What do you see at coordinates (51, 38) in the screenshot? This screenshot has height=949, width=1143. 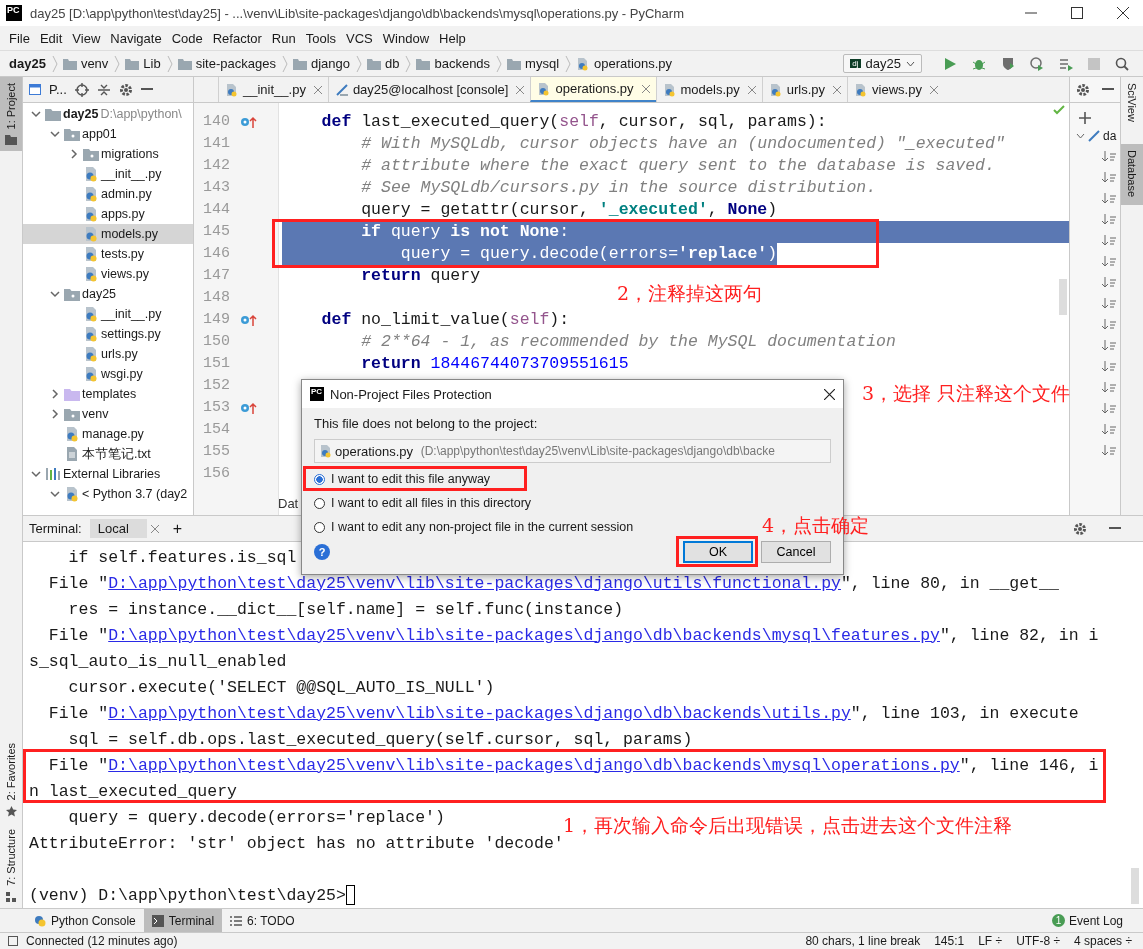 I see `menu-item: Edit` at bounding box center [51, 38].